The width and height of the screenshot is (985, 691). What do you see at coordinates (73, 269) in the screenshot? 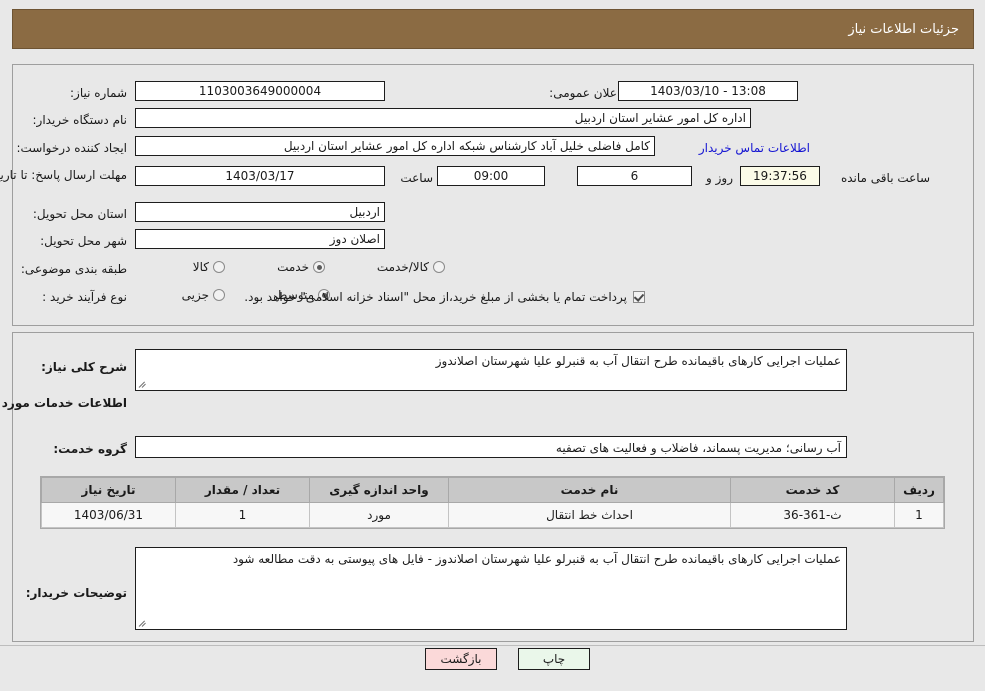
I see `category-label: طبقه بندی موضوعی:` at bounding box center [73, 269].